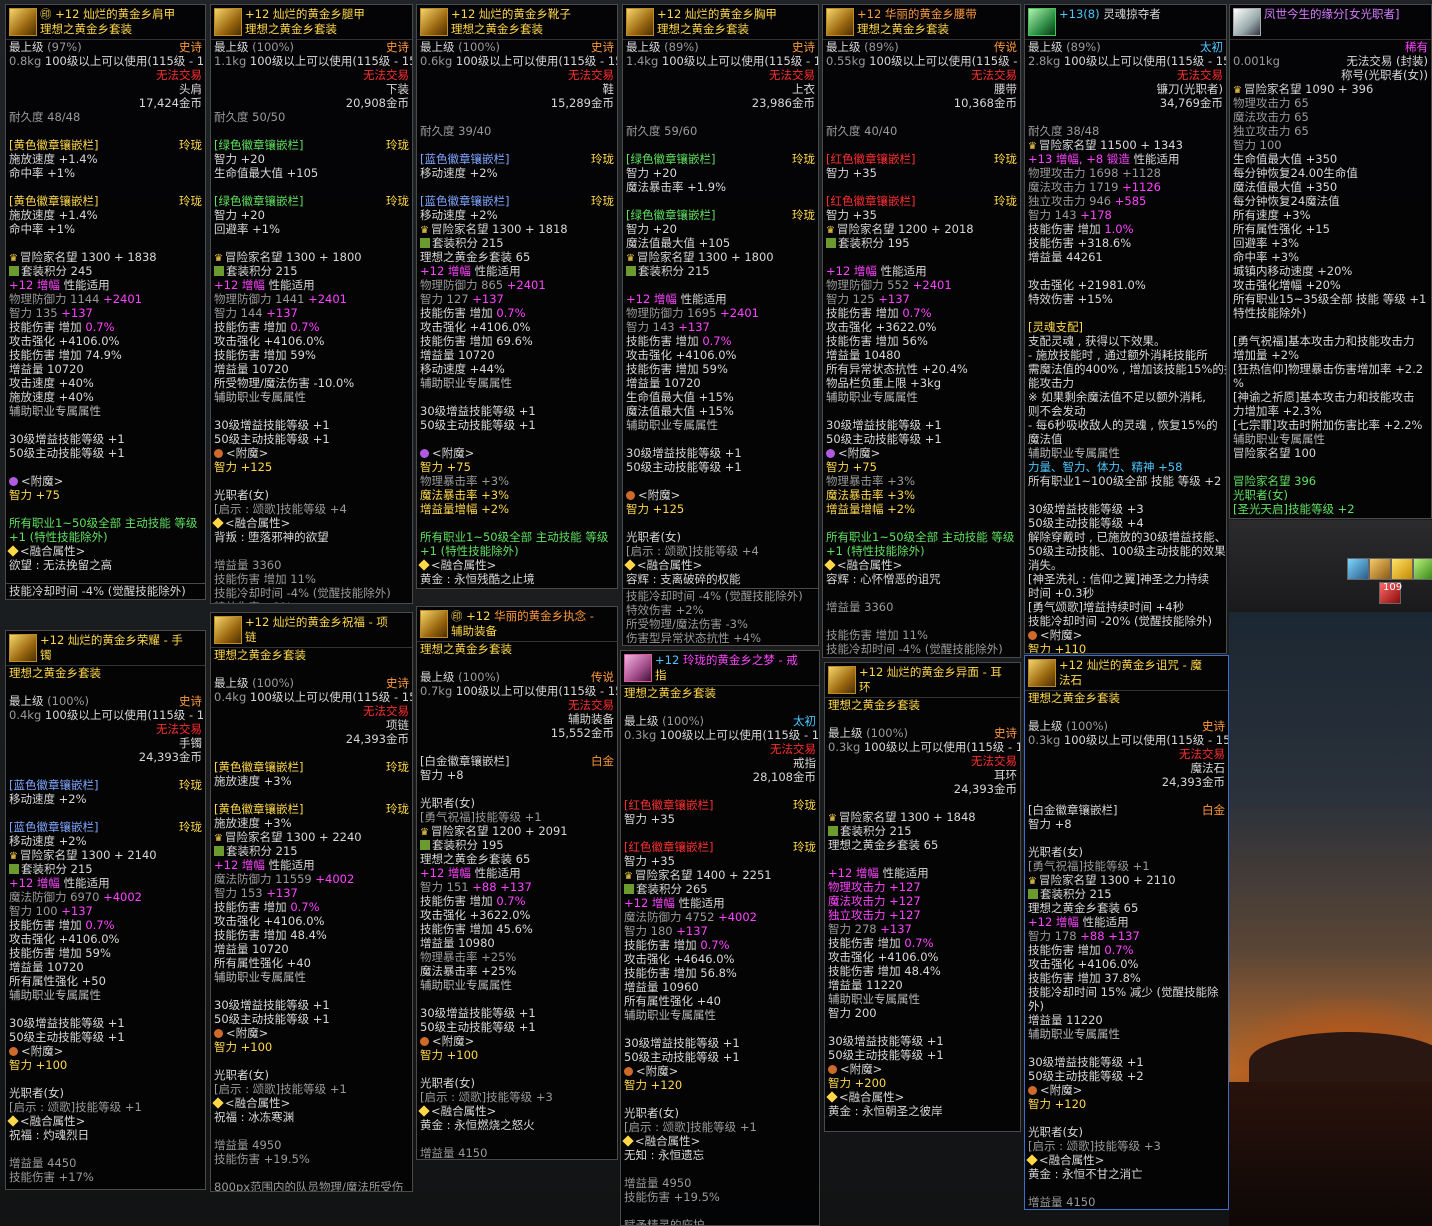 The image size is (1432, 1226). I want to click on tooltip-line: 攻击强化 +4646.0%, so click(720, 959).